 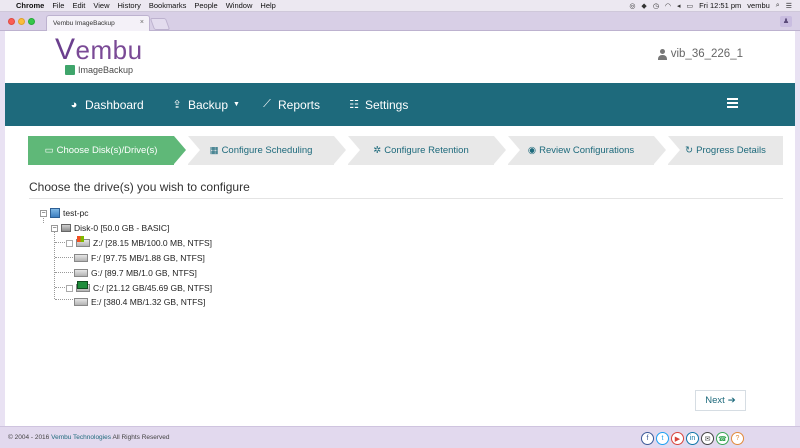 What do you see at coordinates (632, 6) in the screenshot?
I see `status-icon: ◎` at bounding box center [632, 6].